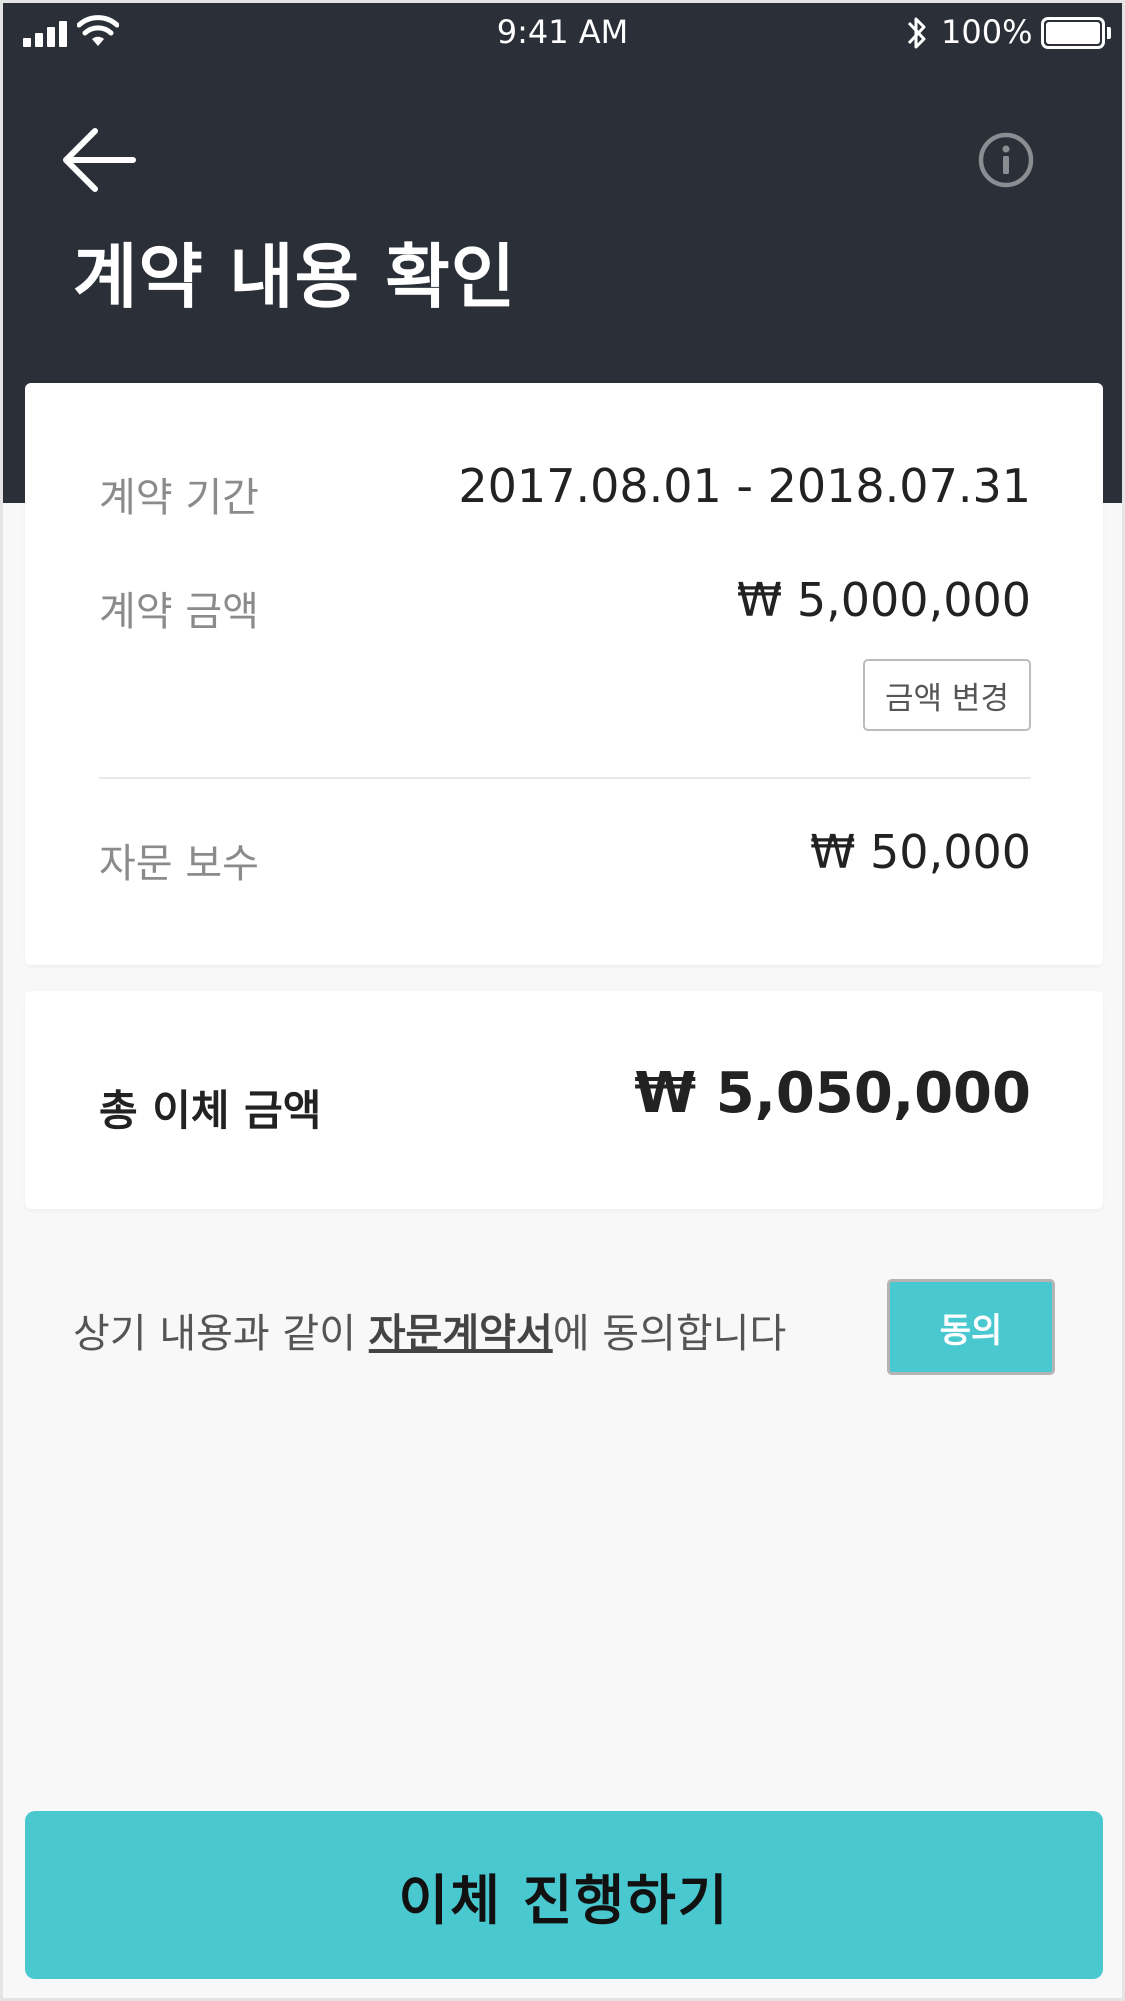 This screenshot has height=2001, width=1125. What do you see at coordinates (564, 1100) in the screenshot?
I see `total-transfer-card: 총 이체 금액 ₩ 5,050,000` at bounding box center [564, 1100].